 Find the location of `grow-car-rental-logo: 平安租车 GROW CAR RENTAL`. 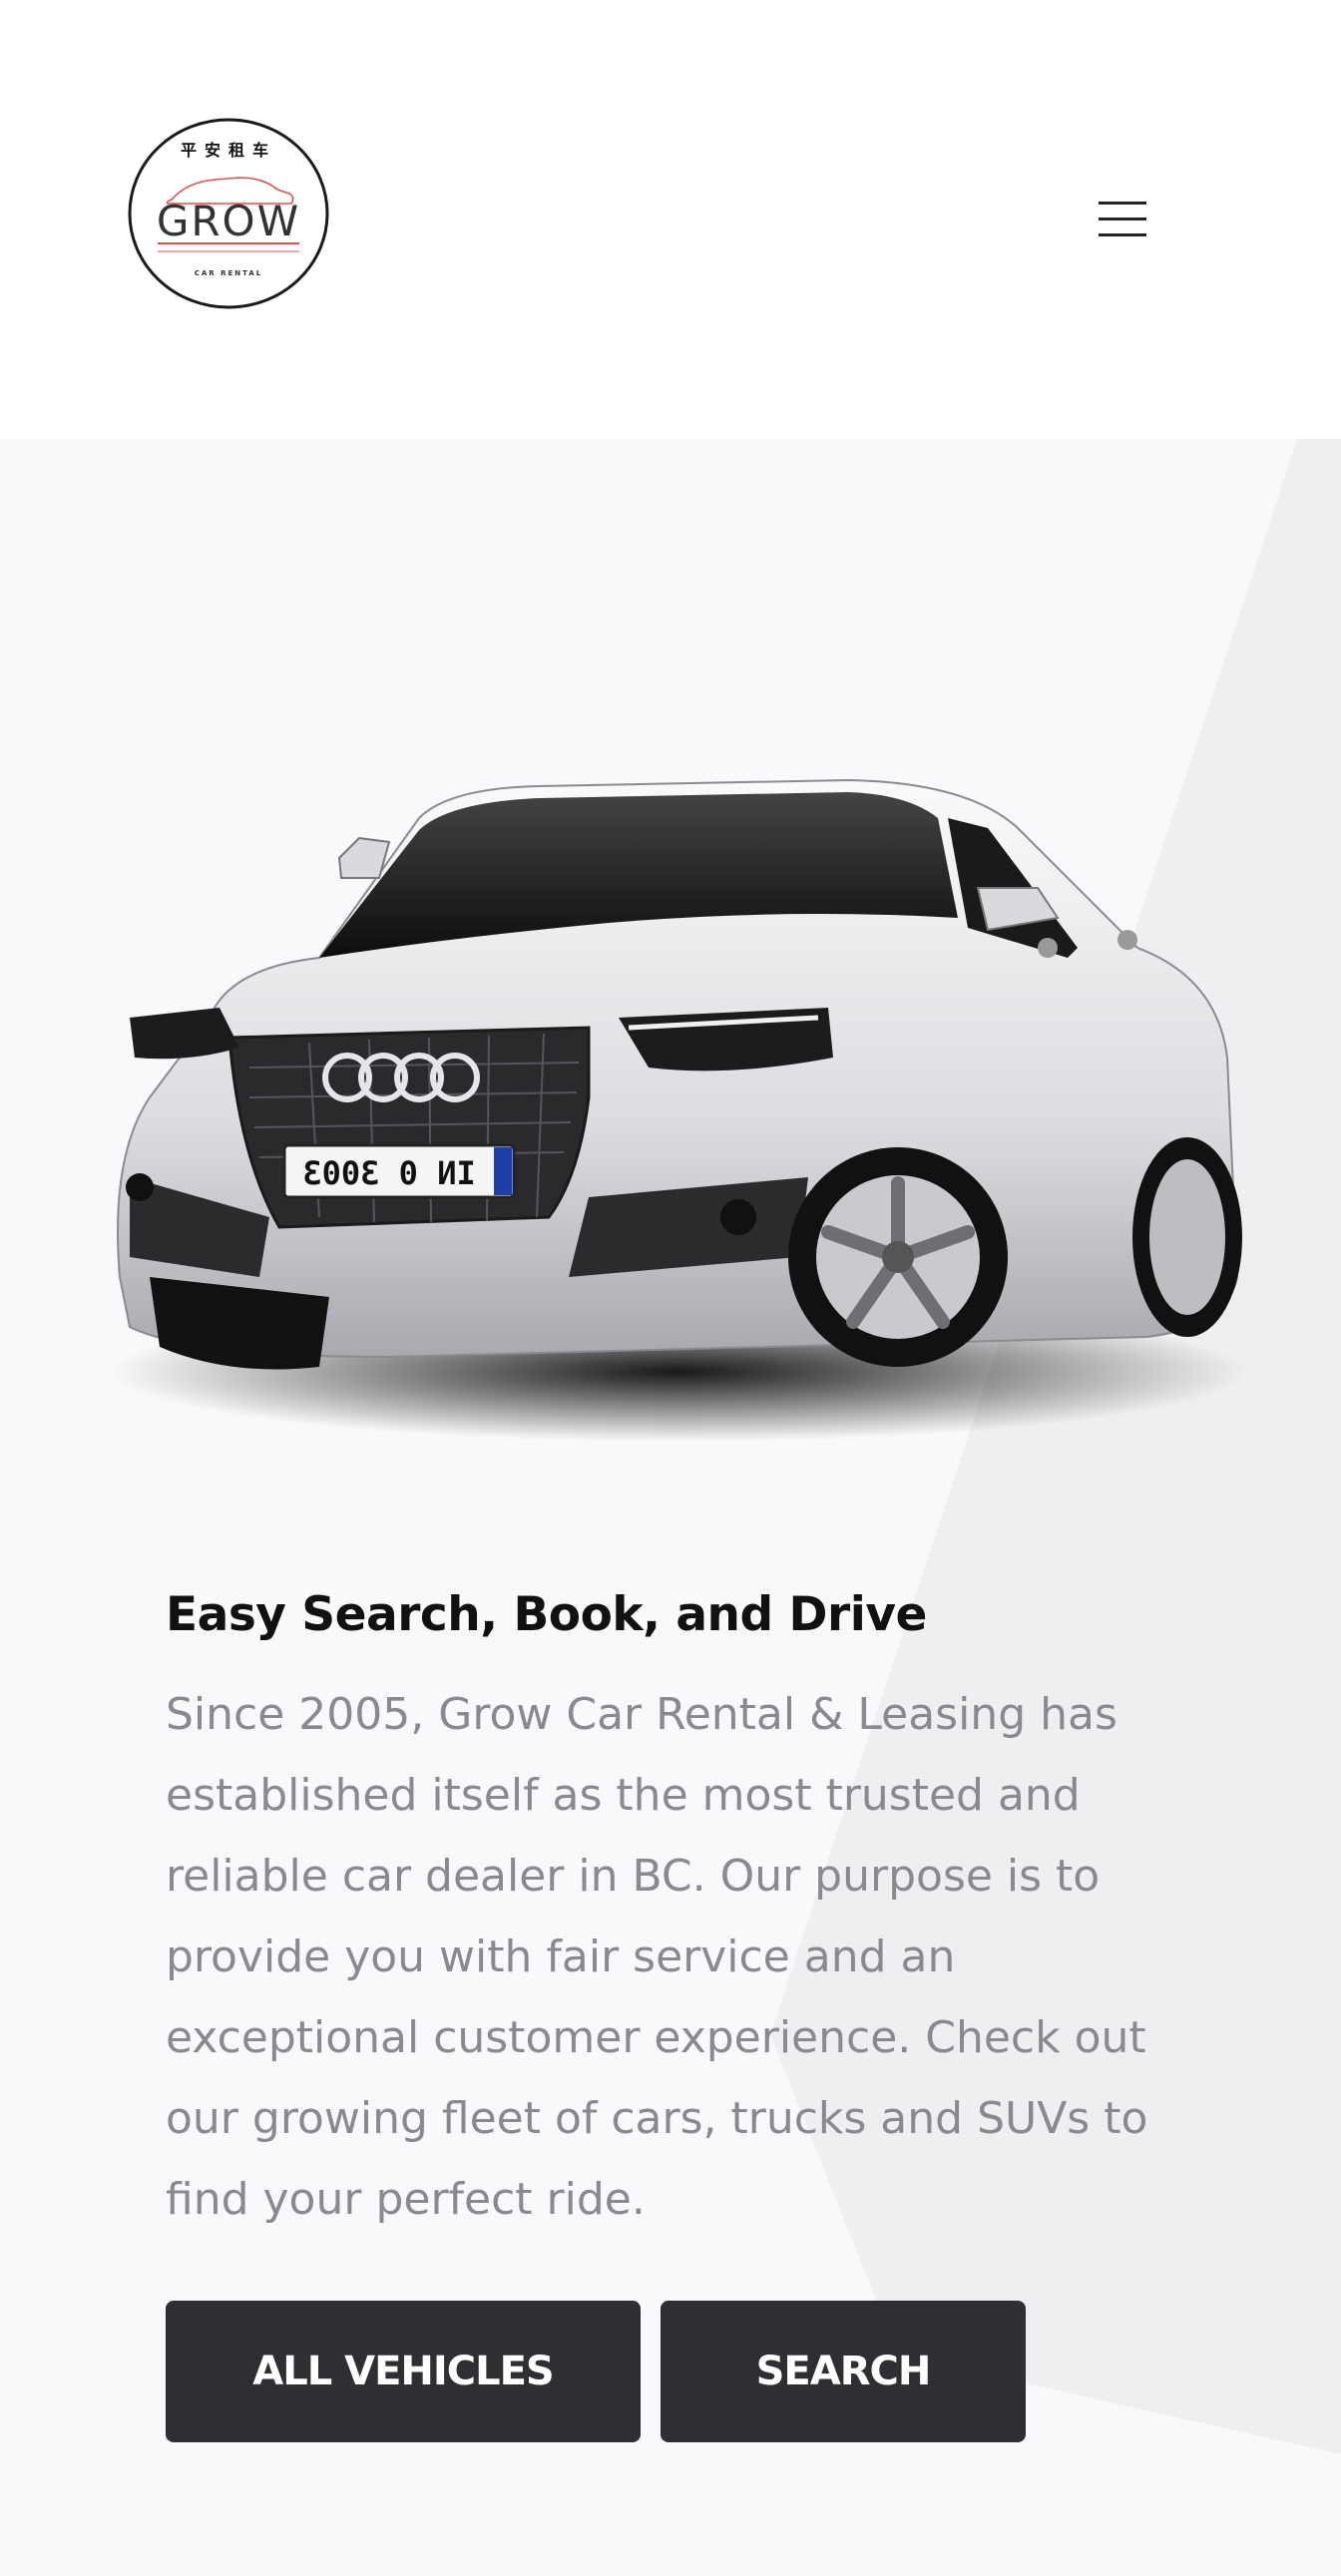

grow-car-rental-logo: 平安租车 GROW CAR RENTAL is located at coordinates (228, 213).